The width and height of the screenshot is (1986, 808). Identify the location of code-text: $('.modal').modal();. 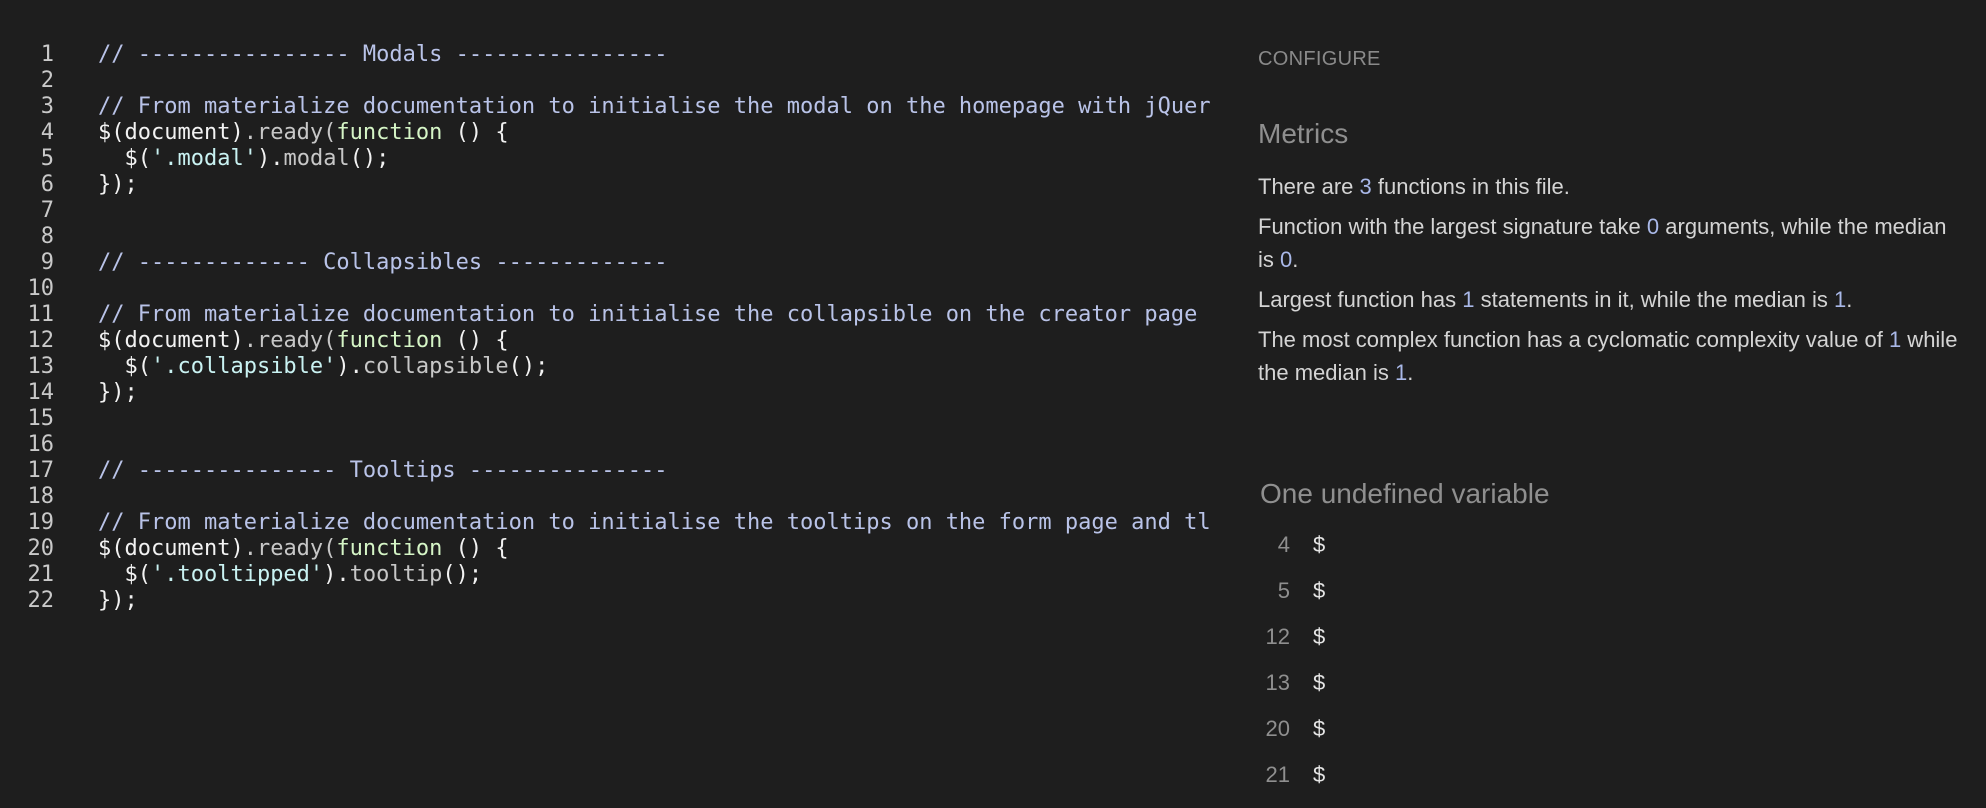
(658, 159).